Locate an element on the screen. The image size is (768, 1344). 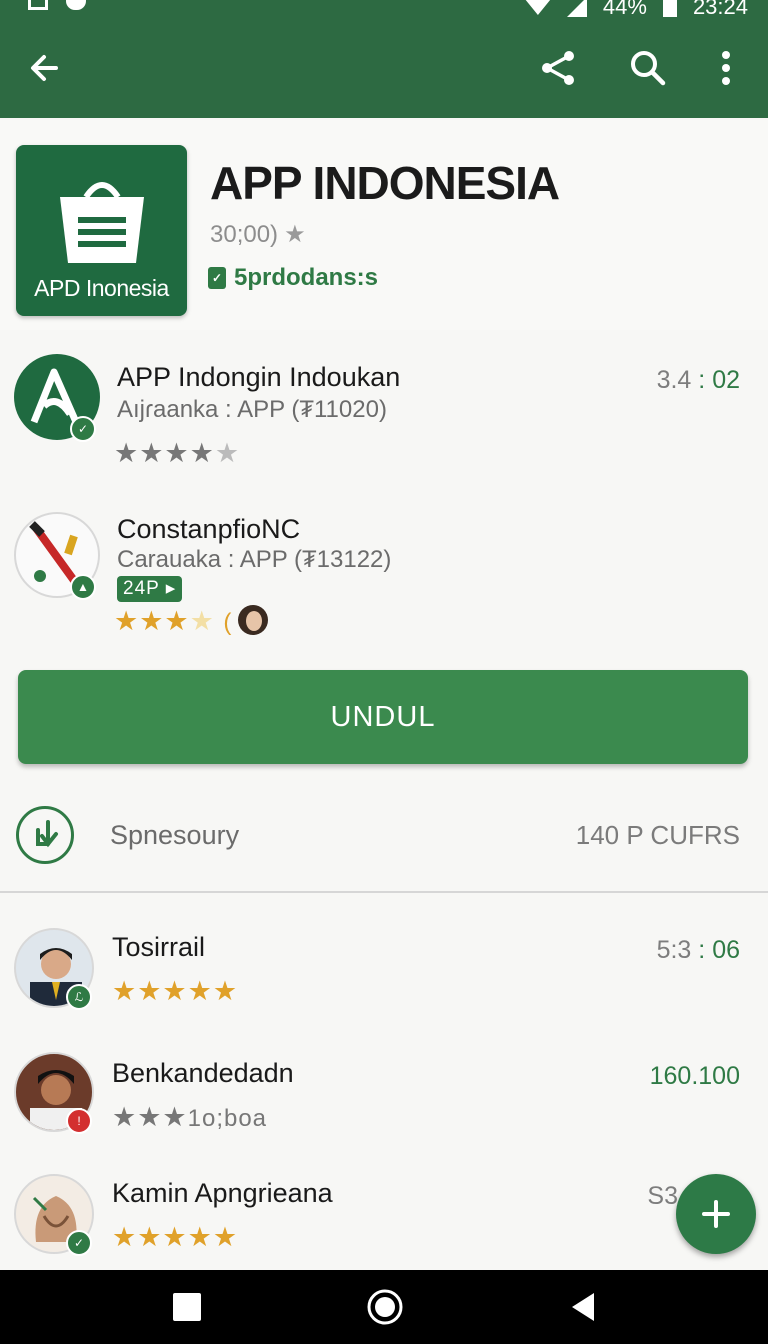
reviewer-row: ✓ Kamin Apngrieana ★★★★★ S3 is located at coordinates (384, 1219).